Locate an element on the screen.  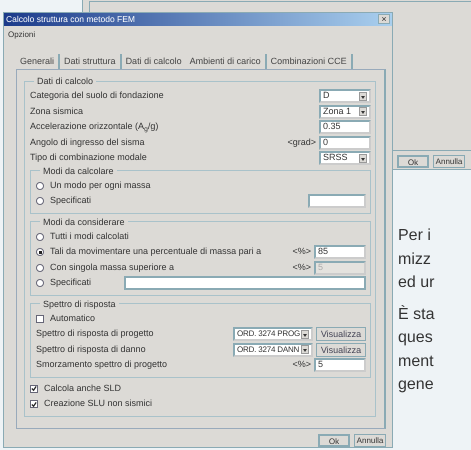
group-title: Dati di calcolo is located at coordinates (65, 81).